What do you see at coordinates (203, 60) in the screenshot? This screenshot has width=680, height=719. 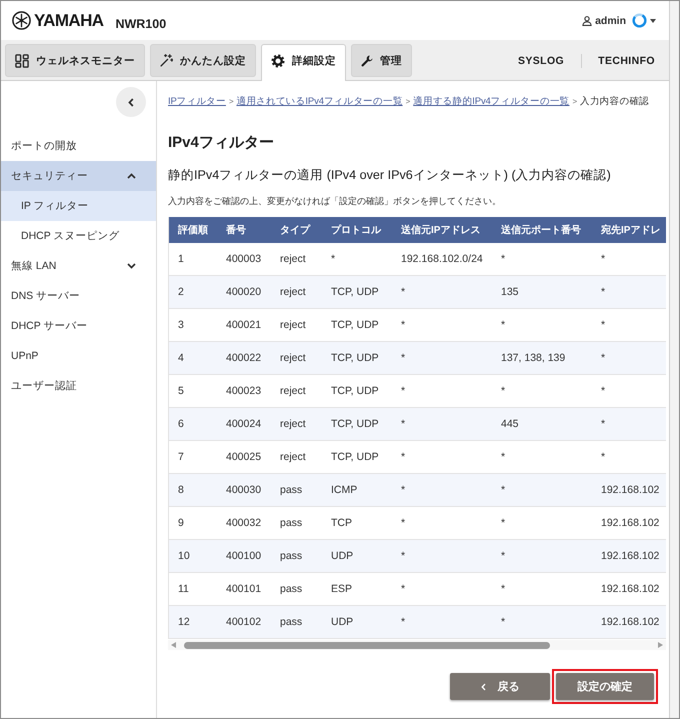 I see `tab: かんたん設定` at bounding box center [203, 60].